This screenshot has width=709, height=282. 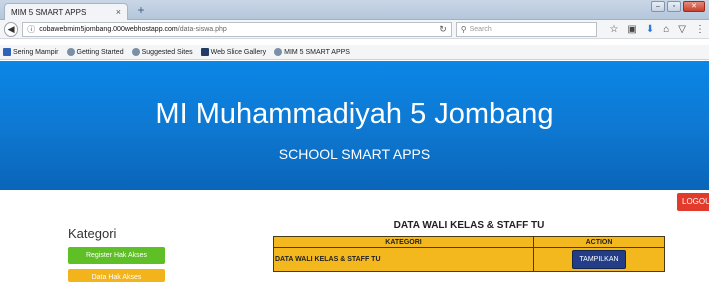 I want to click on star-icon: ☆, so click(x=613, y=29).